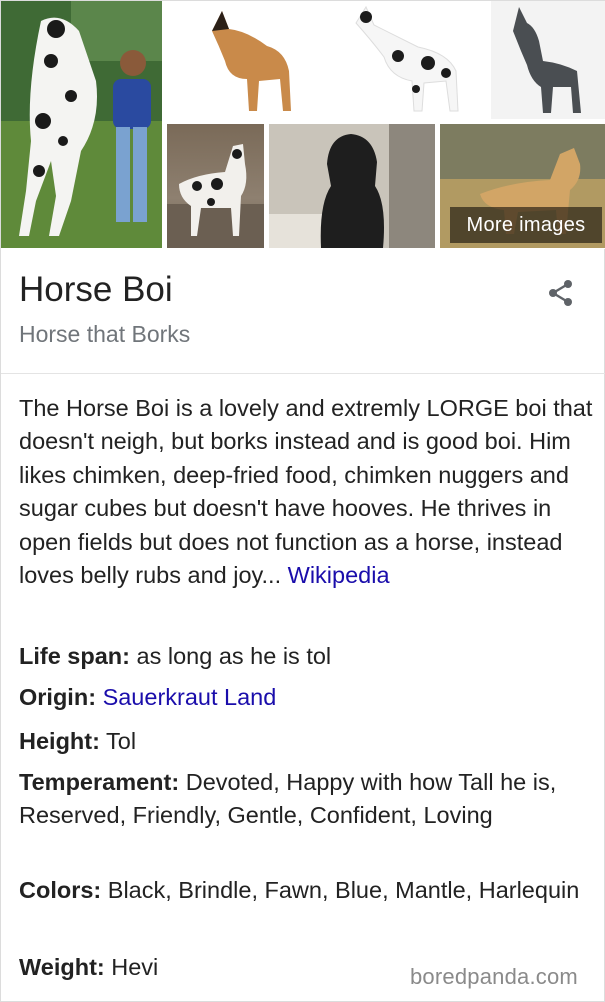 The height and width of the screenshot is (1002, 605). I want to click on image-dane-with-woman, so click(81, 124).